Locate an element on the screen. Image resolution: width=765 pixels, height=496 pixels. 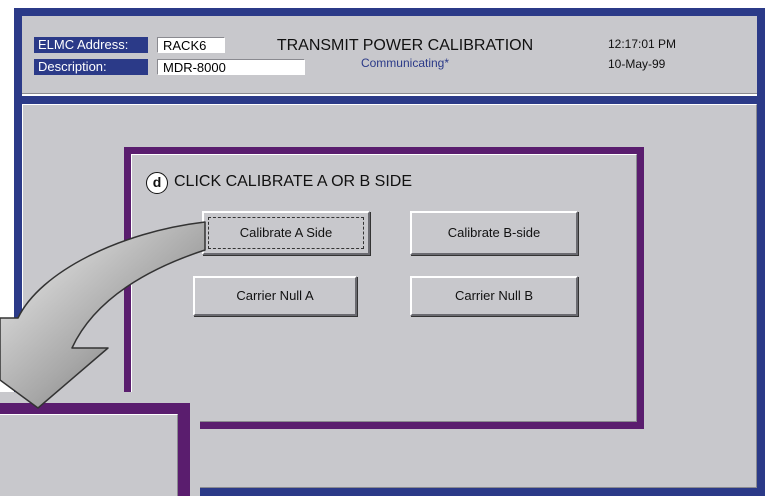
calibrate-b-side-label: Calibrate B-side is located at coordinates (494, 232).